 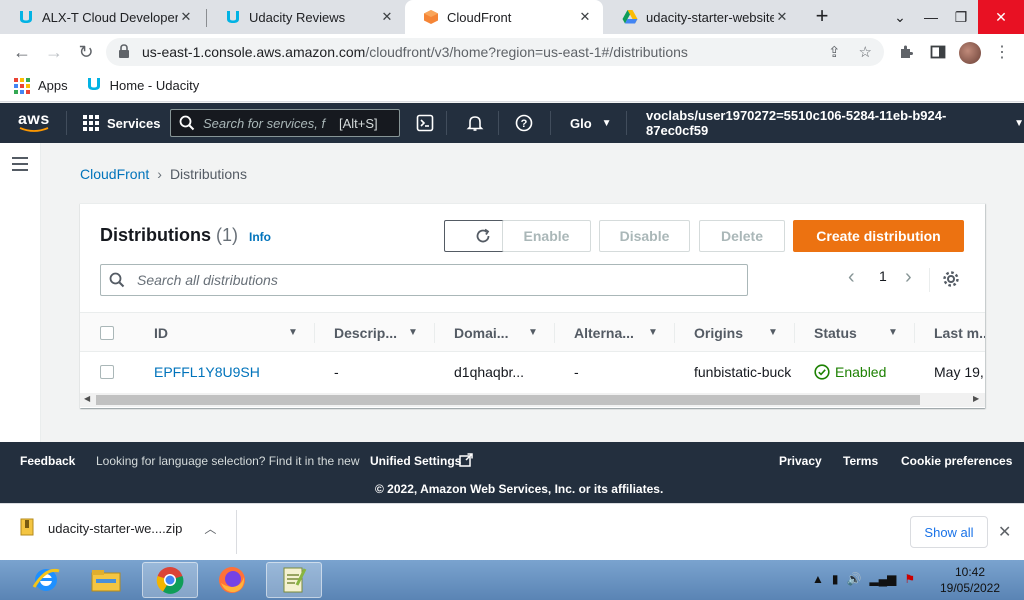 I want to click on help-icon: ?, so click(x=524, y=123).